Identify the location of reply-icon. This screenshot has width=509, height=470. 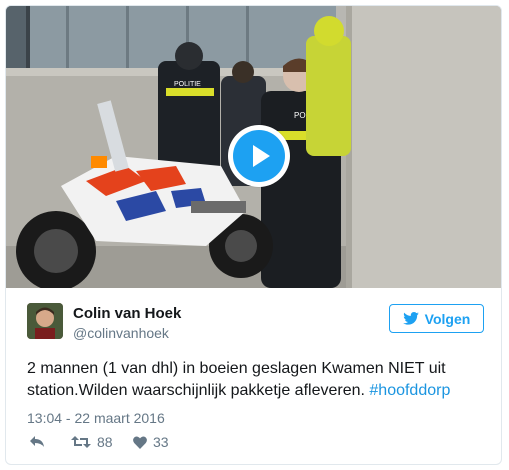
(37, 441).